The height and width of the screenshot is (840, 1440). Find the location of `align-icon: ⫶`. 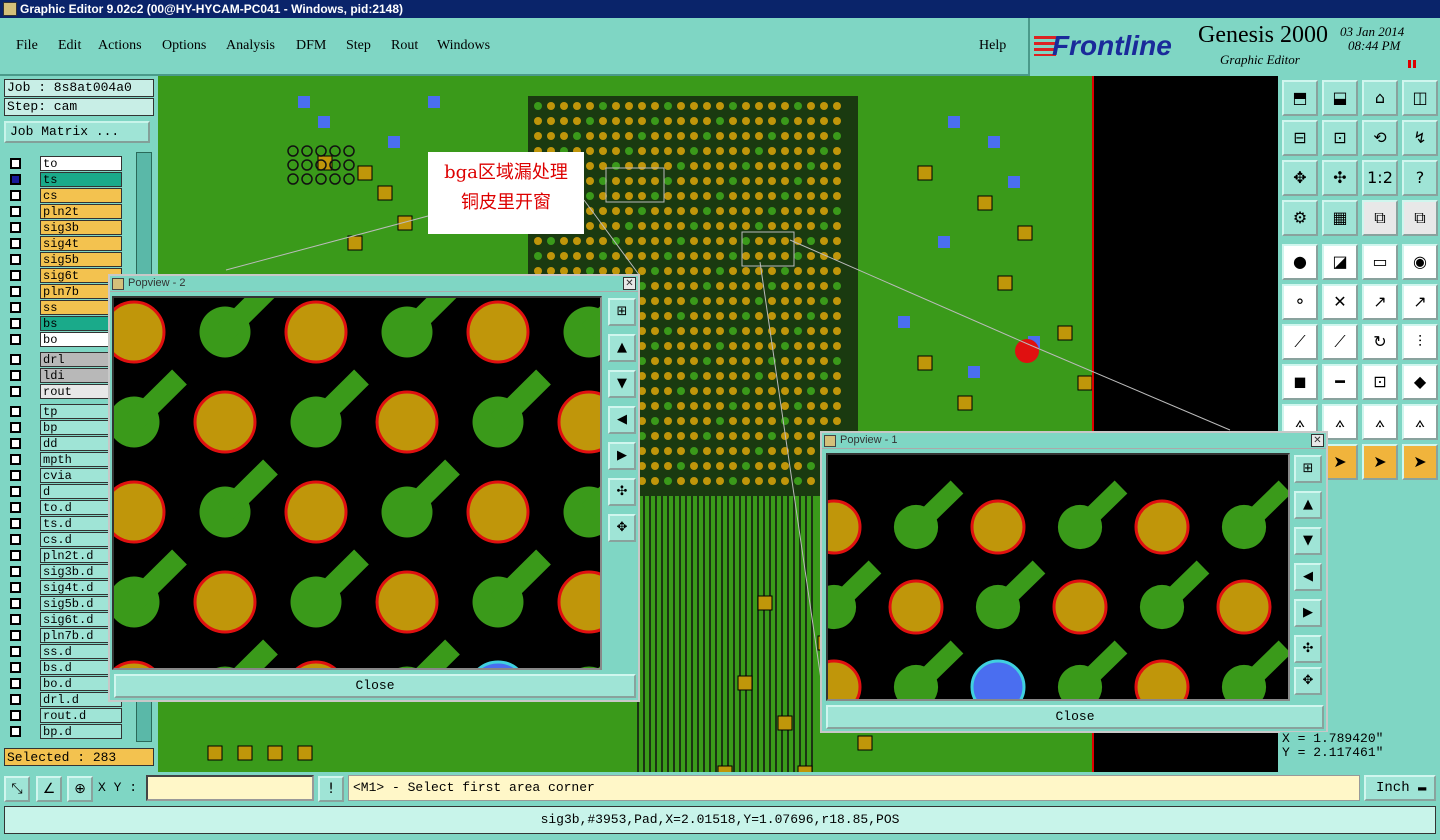

align-icon: ⫶ is located at coordinates (1420, 342).